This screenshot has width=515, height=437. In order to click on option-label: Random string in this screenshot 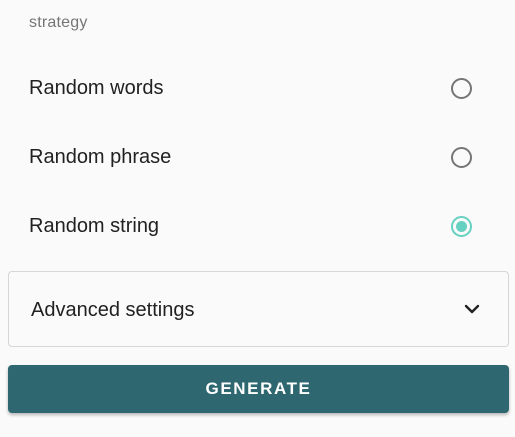, I will do `click(94, 225)`.